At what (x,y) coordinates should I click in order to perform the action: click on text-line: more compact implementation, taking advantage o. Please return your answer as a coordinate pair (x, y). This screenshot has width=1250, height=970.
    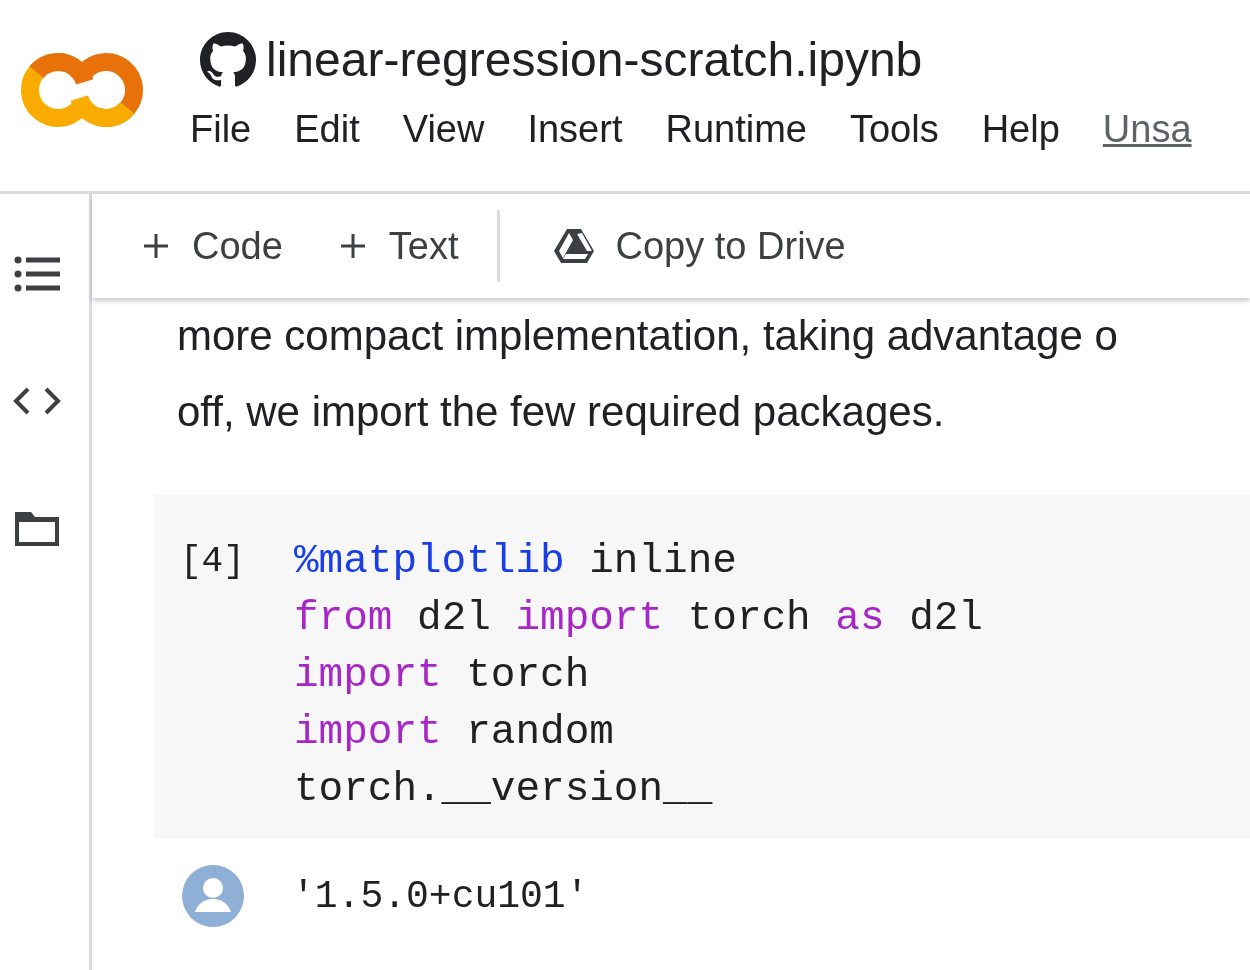
    Looking at the image, I should click on (648, 336).